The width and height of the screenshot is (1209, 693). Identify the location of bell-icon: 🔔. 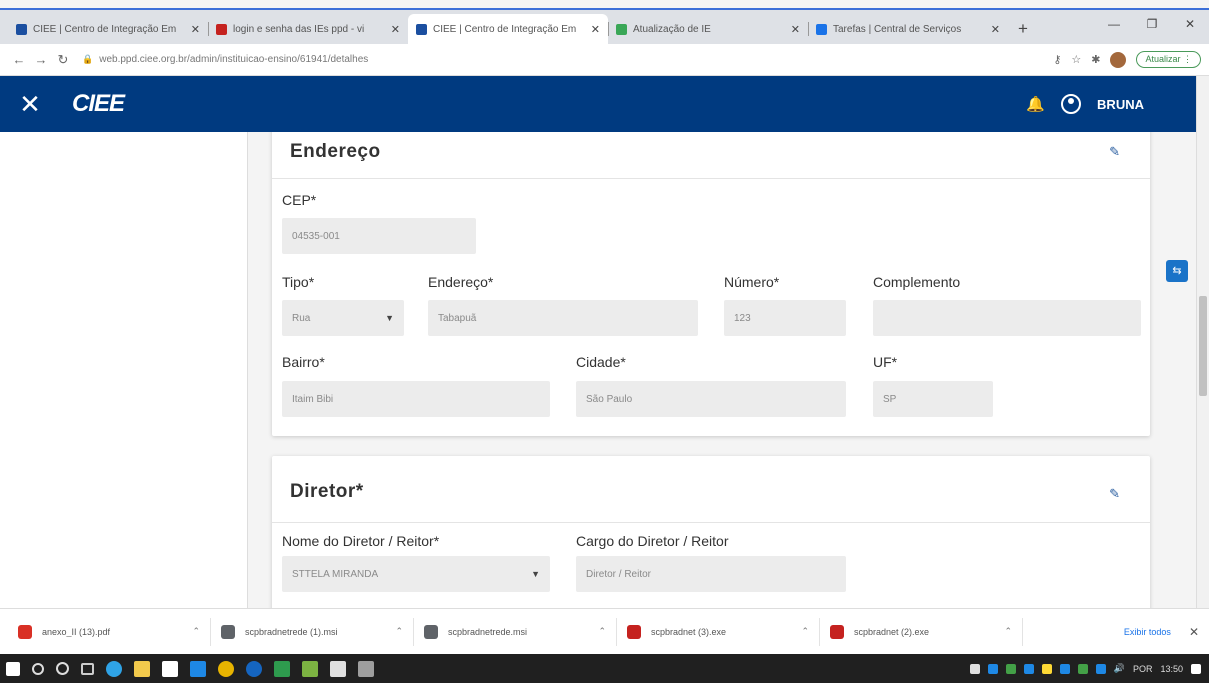
(1035, 104).